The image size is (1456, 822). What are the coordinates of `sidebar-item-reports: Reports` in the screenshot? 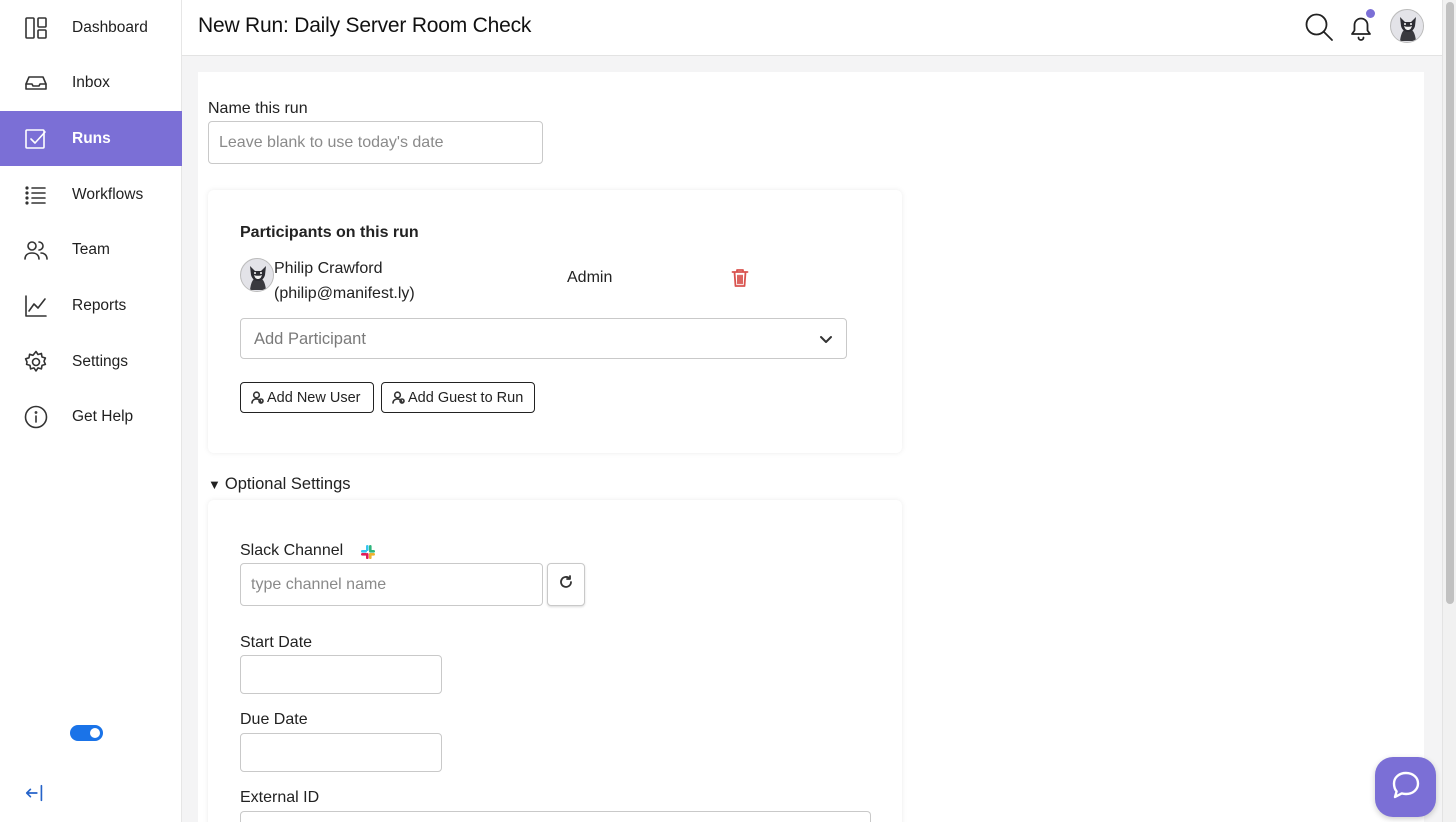 It's located at (91, 305).